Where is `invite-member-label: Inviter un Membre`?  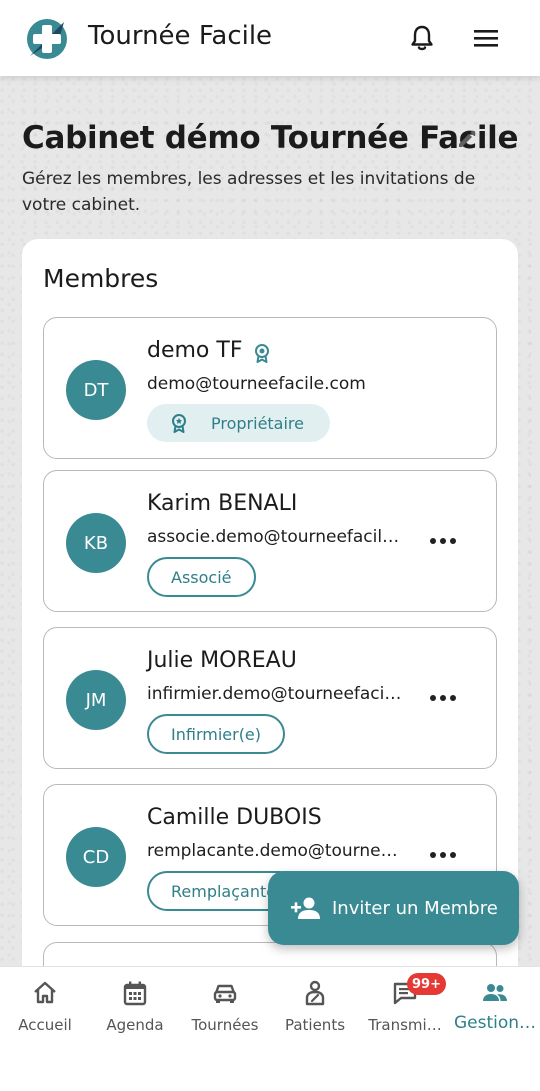
invite-member-label: Inviter un Membre is located at coordinates (415, 908).